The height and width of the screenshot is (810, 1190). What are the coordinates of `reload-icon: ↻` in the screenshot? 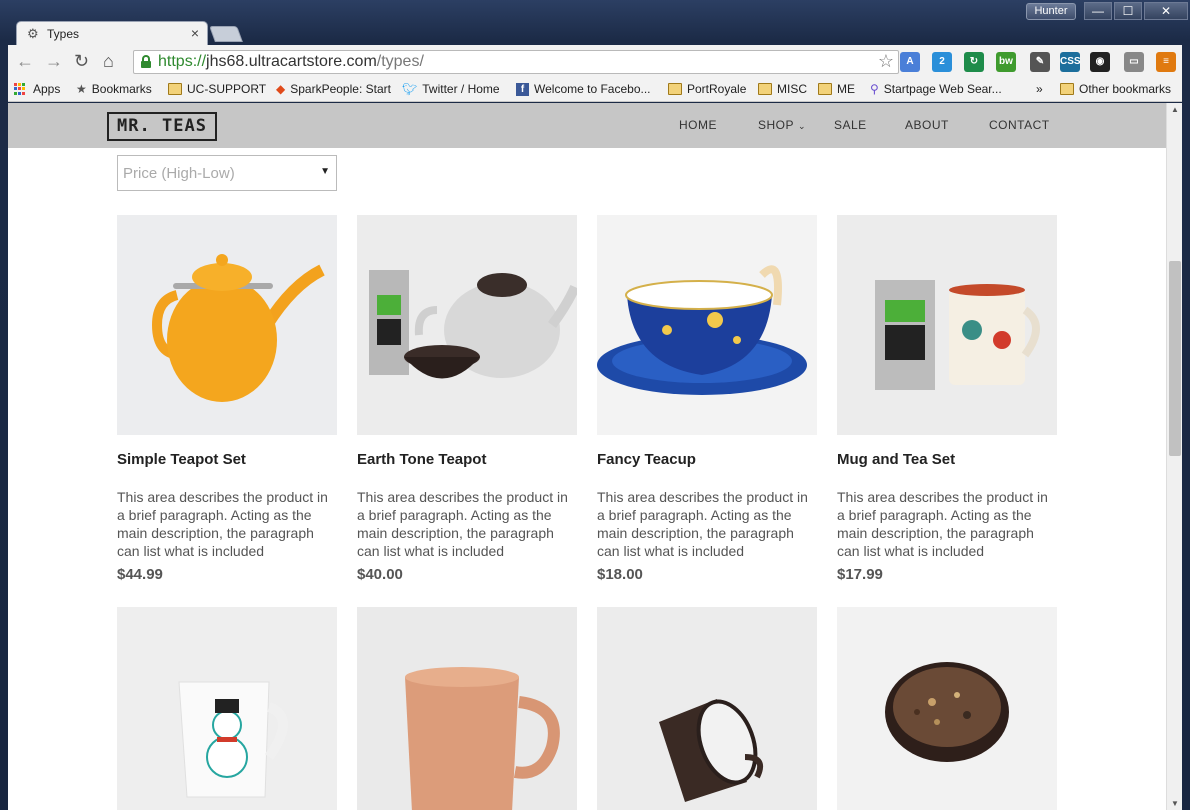 It's located at (81, 61).